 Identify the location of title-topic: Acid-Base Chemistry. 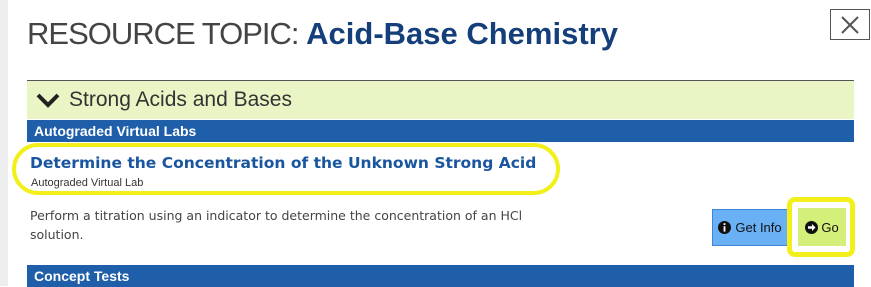
(462, 33).